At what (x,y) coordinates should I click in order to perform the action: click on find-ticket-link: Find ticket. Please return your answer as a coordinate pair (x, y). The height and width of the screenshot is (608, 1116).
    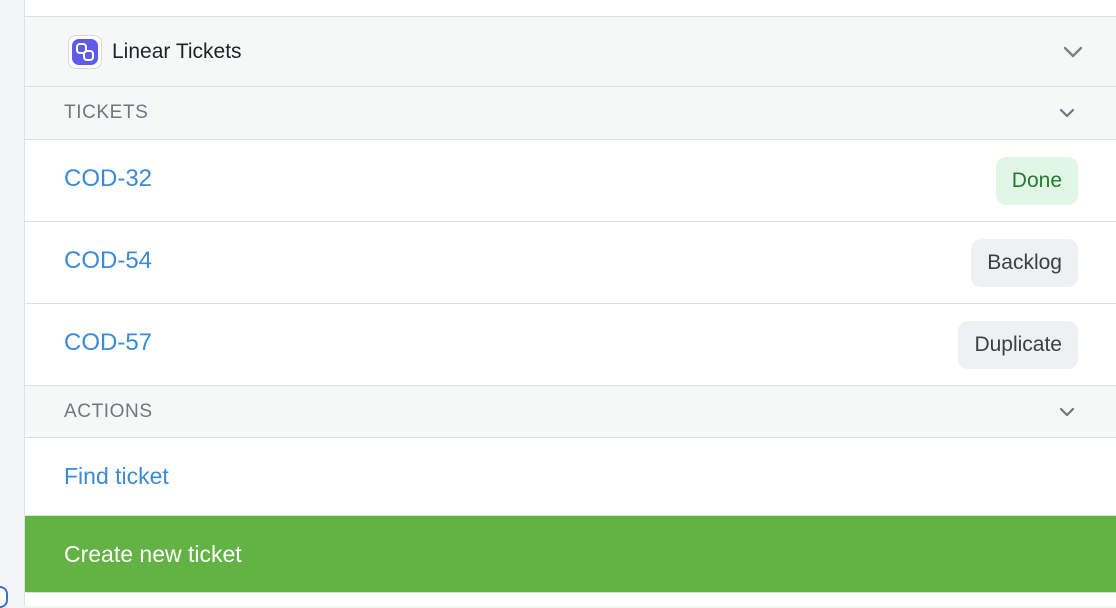
    Looking at the image, I should click on (116, 476).